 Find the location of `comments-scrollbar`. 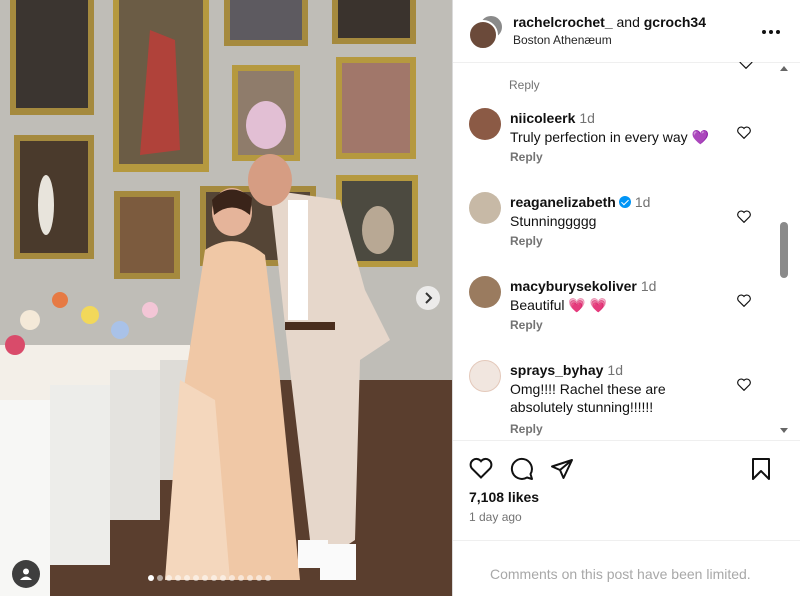

comments-scrollbar is located at coordinates (784, 251).